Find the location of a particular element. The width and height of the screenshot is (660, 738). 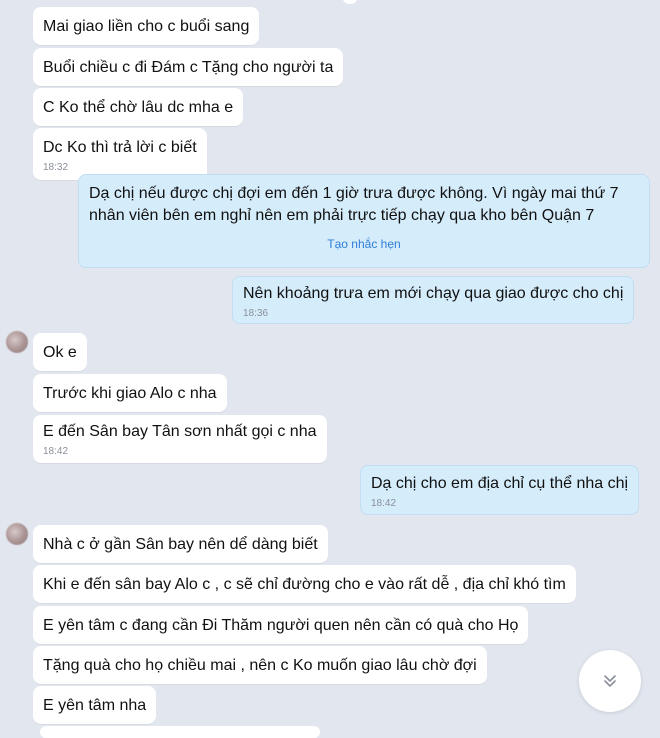

message-incoming: Mai giao liền cho c buổi sang is located at coordinates (146, 26).